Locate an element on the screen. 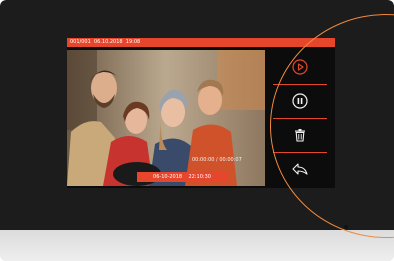 This screenshot has height=261, width=394. status-date: 06.10.2018 is located at coordinates (108, 42).